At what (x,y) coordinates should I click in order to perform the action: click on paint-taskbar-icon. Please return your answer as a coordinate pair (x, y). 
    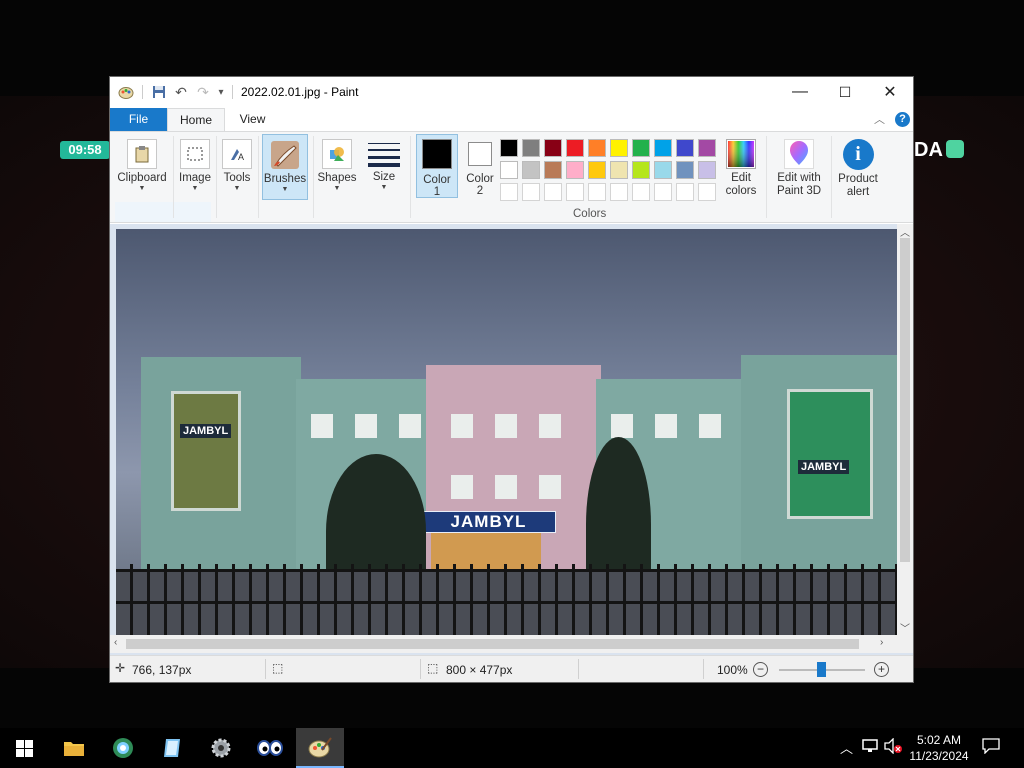
    Looking at the image, I should click on (320, 748).